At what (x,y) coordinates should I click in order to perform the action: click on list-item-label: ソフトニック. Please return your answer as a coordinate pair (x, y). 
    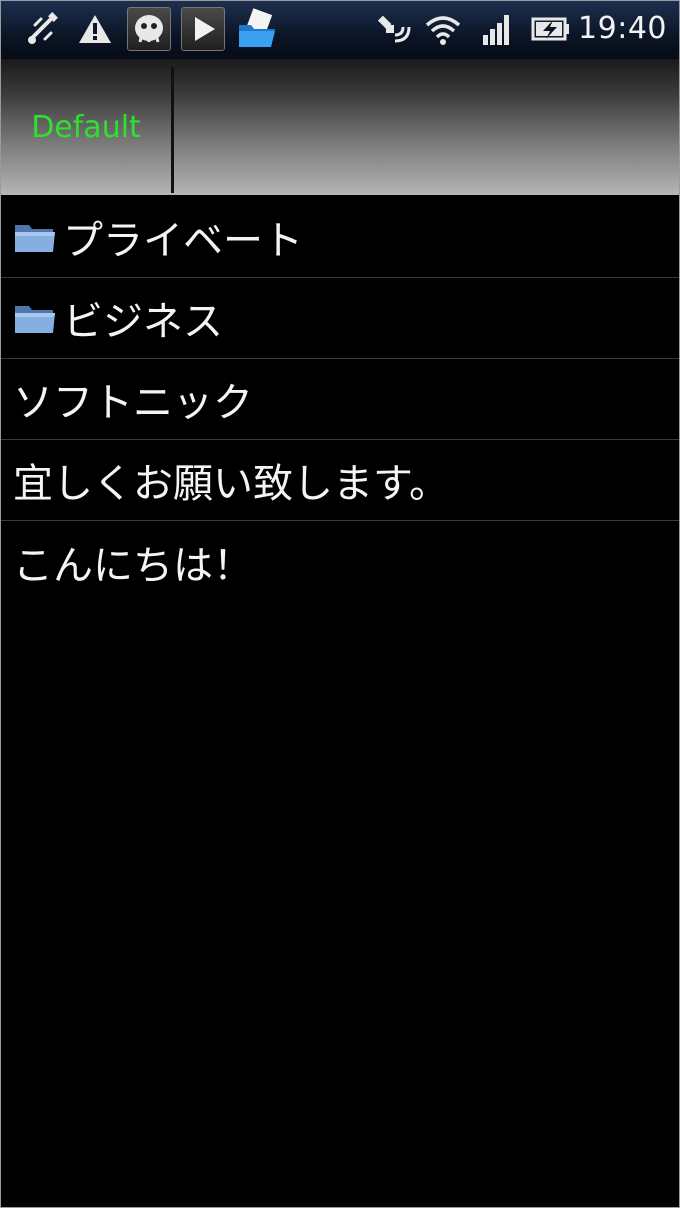
    Looking at the image, I should click on (133, 403).